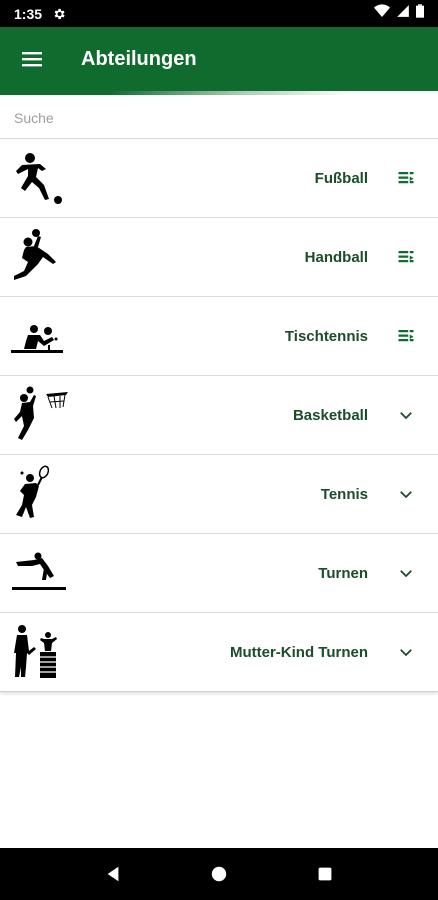  I want to click on home-circle-icon, so click(219, 874).